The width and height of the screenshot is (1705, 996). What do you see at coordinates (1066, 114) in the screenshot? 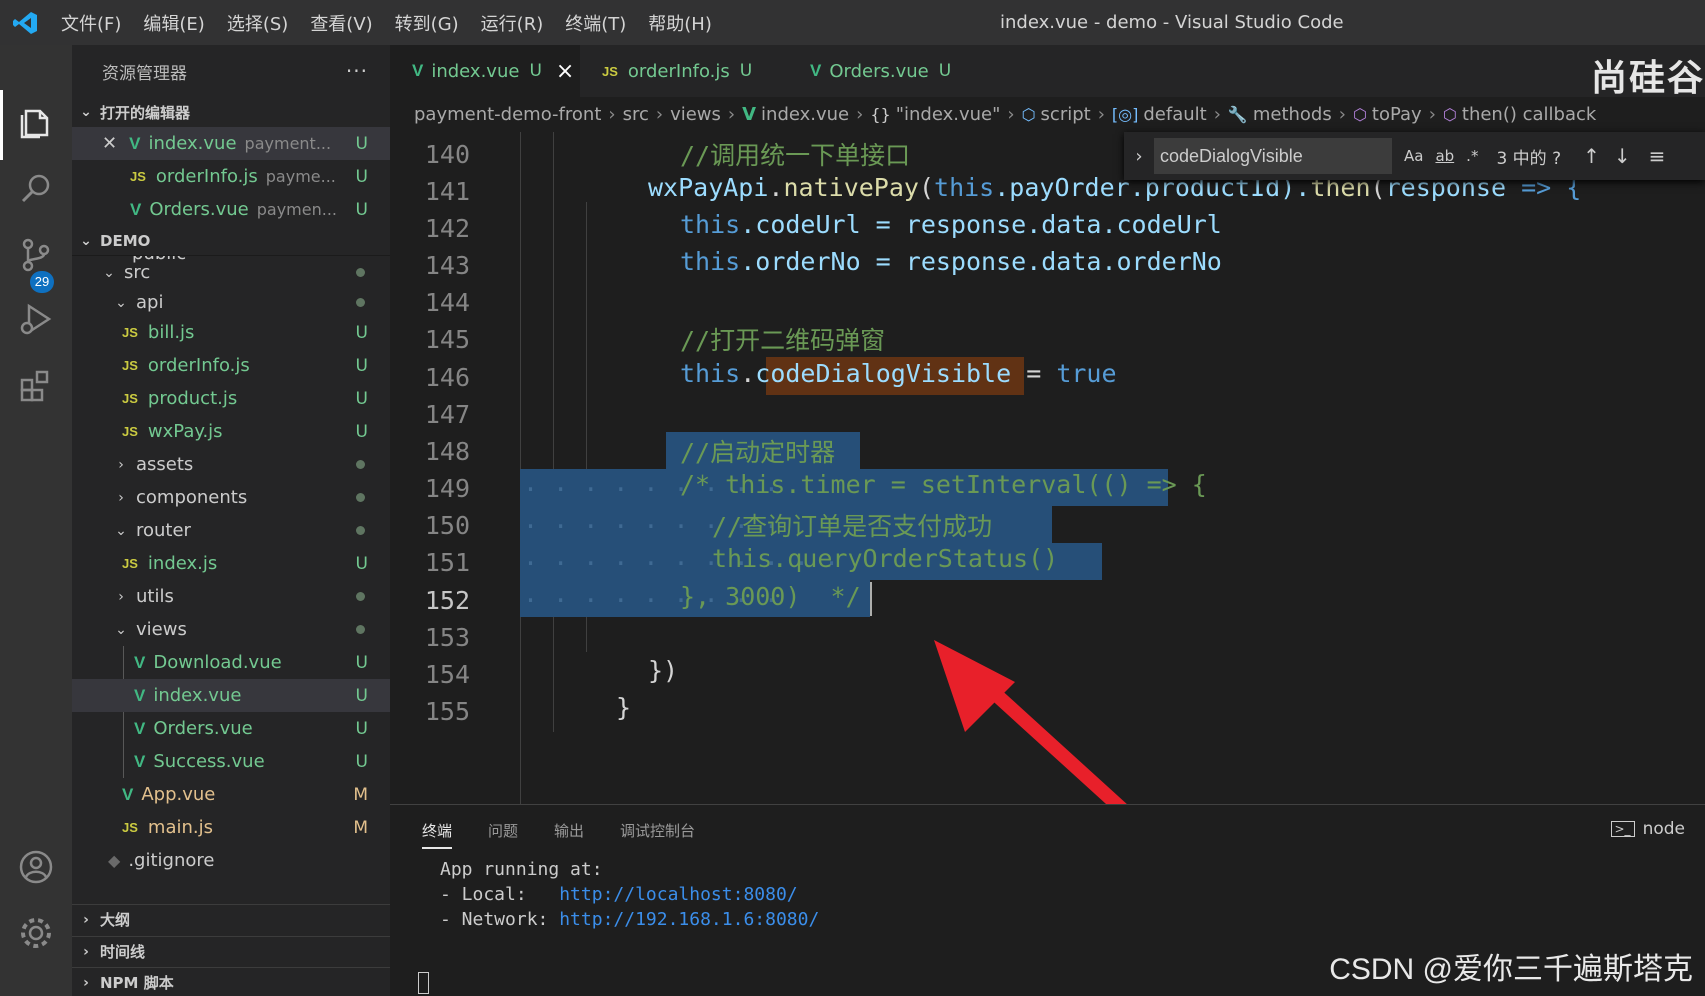
I see `breadcrumb-script: script` at bounding box center [1066, 114].